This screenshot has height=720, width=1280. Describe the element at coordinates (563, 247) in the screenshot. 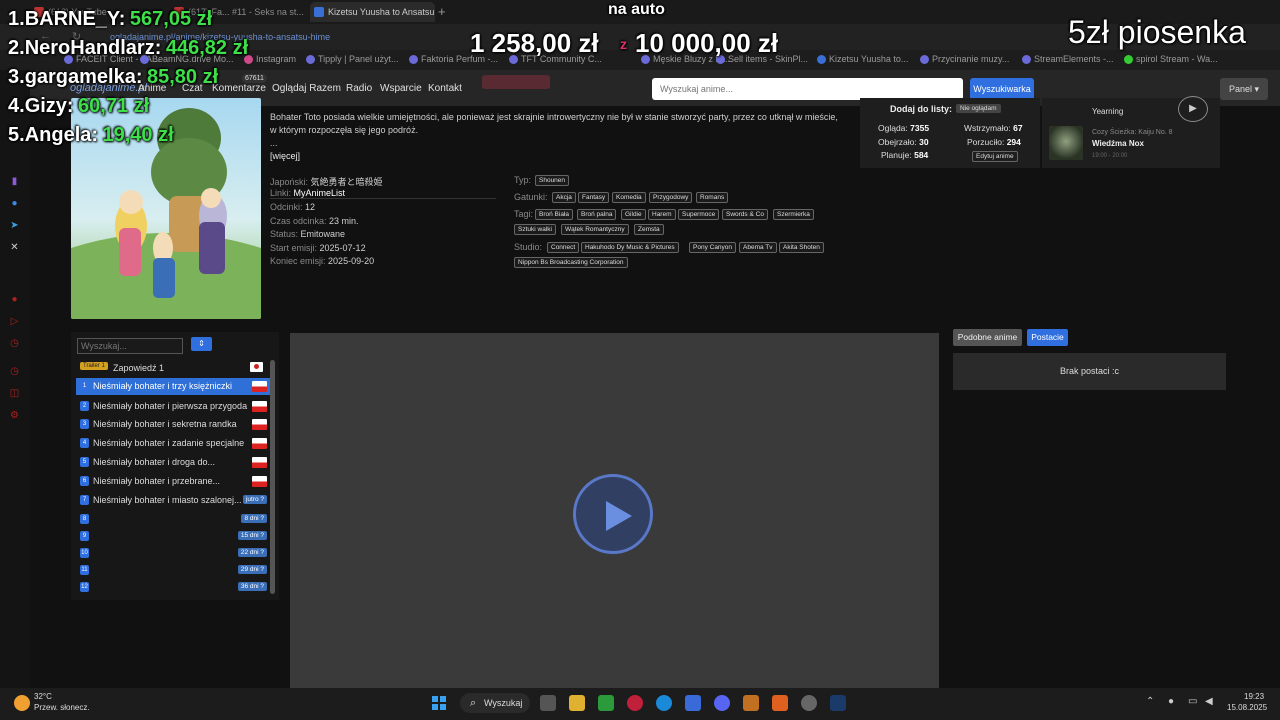

I see `studio-chip: Connect` at that location.